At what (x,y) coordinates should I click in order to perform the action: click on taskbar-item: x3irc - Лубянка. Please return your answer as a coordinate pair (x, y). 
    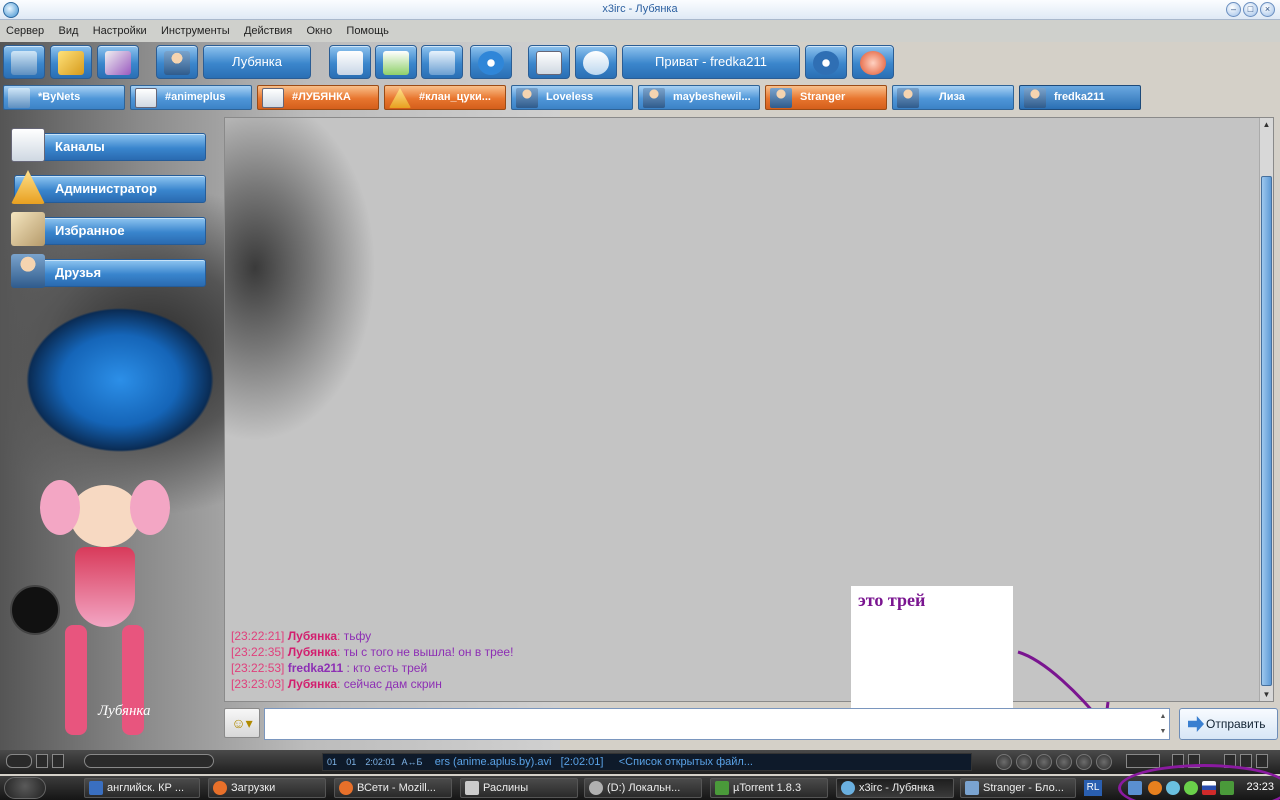
    Looking at the image, I should click on (895, 788).